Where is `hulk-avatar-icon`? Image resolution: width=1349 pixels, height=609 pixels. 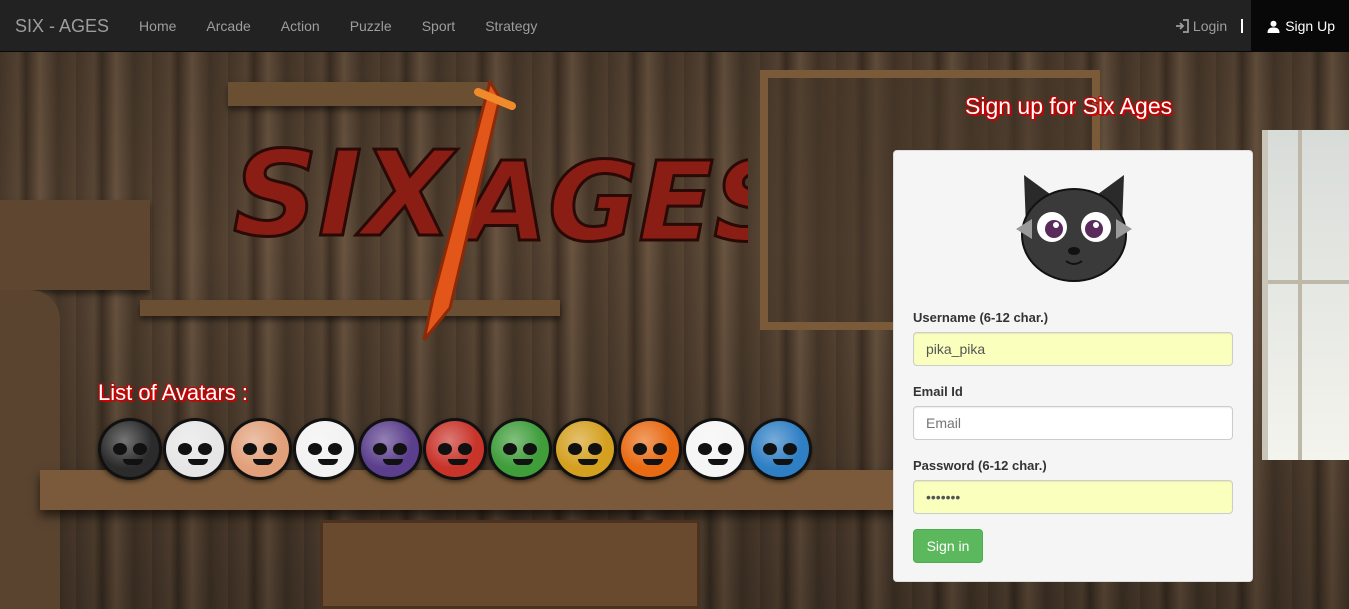
hulk-avatar-icon is located at coordinates (520, 449).